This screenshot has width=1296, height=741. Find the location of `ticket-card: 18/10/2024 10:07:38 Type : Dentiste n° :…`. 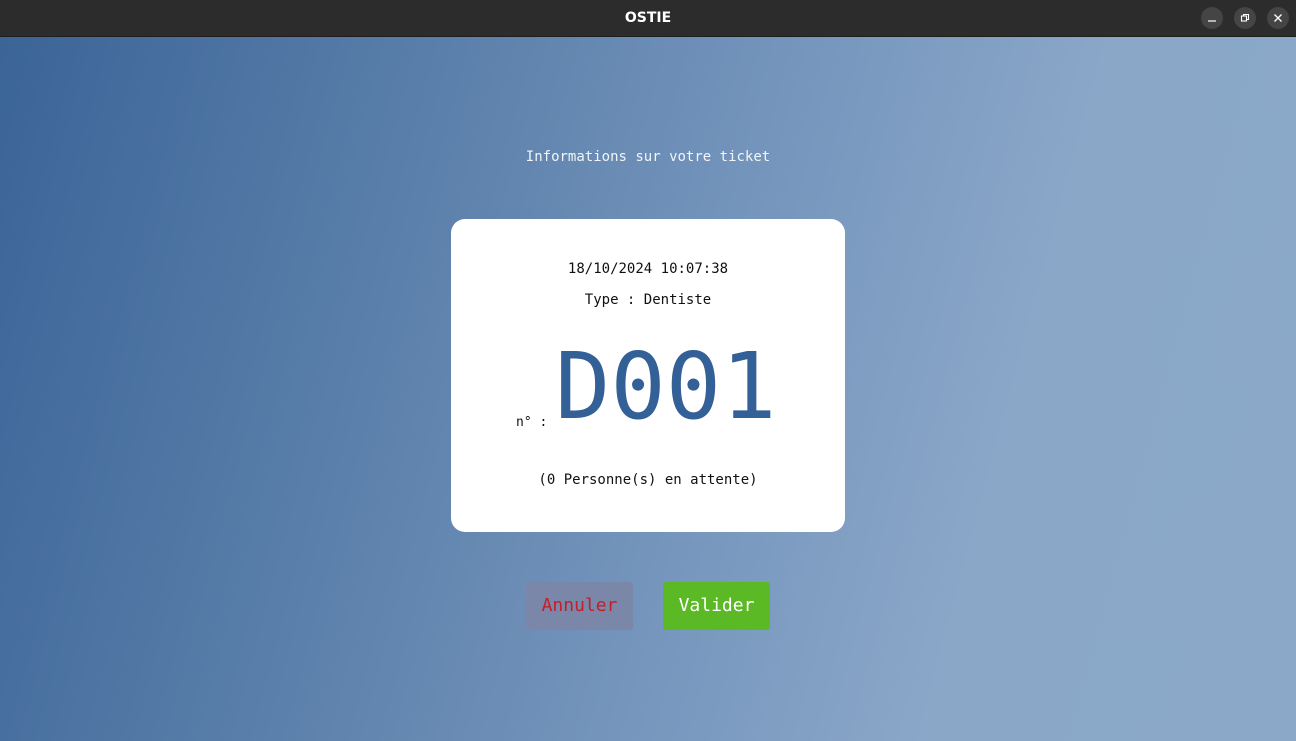

ticket-card: 18/10/2024 10:07:38 Type : Dentiste n° :… is located at coordinates (648, 375).